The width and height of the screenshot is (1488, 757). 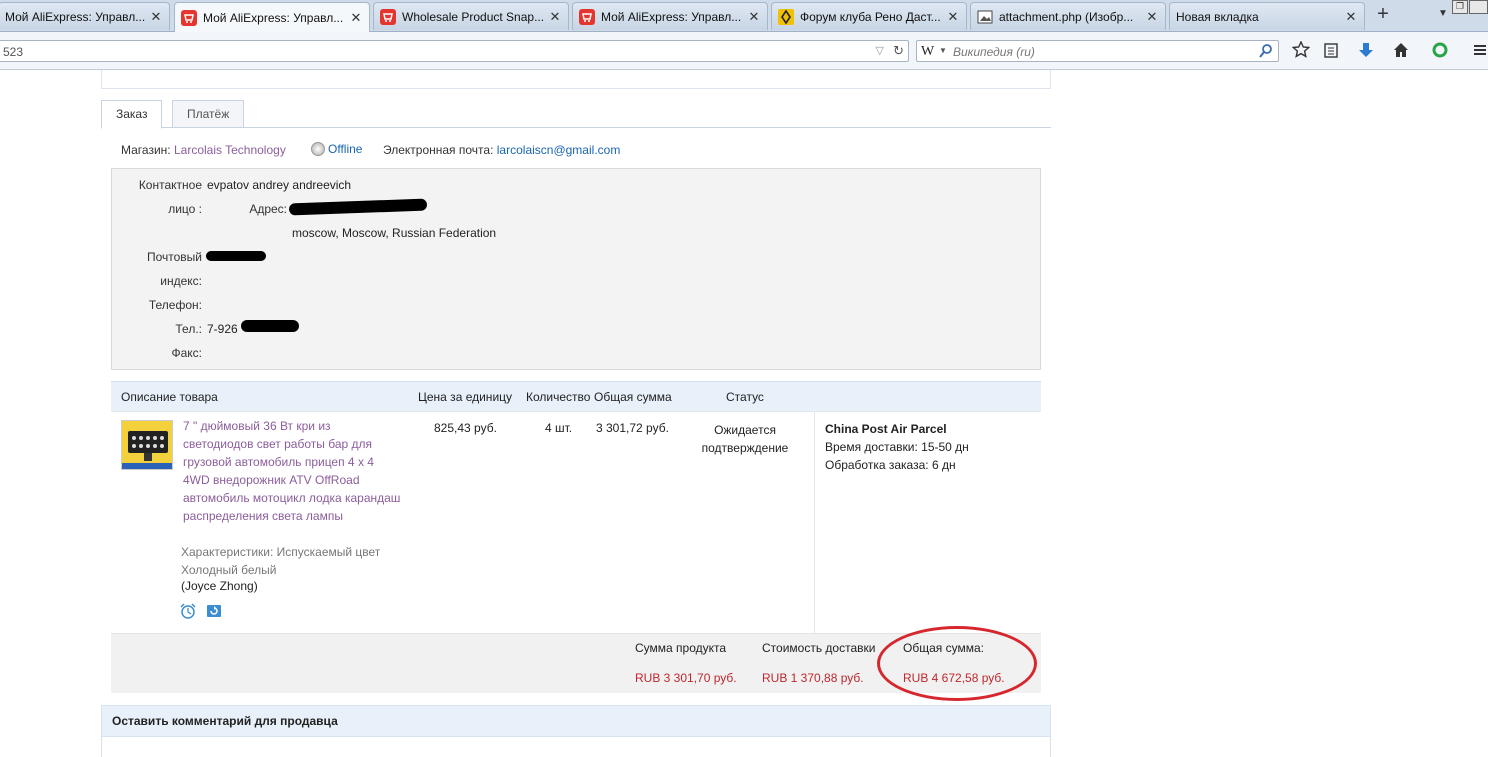 I want to click on downloads-icon, so click(x=1366, y=50).